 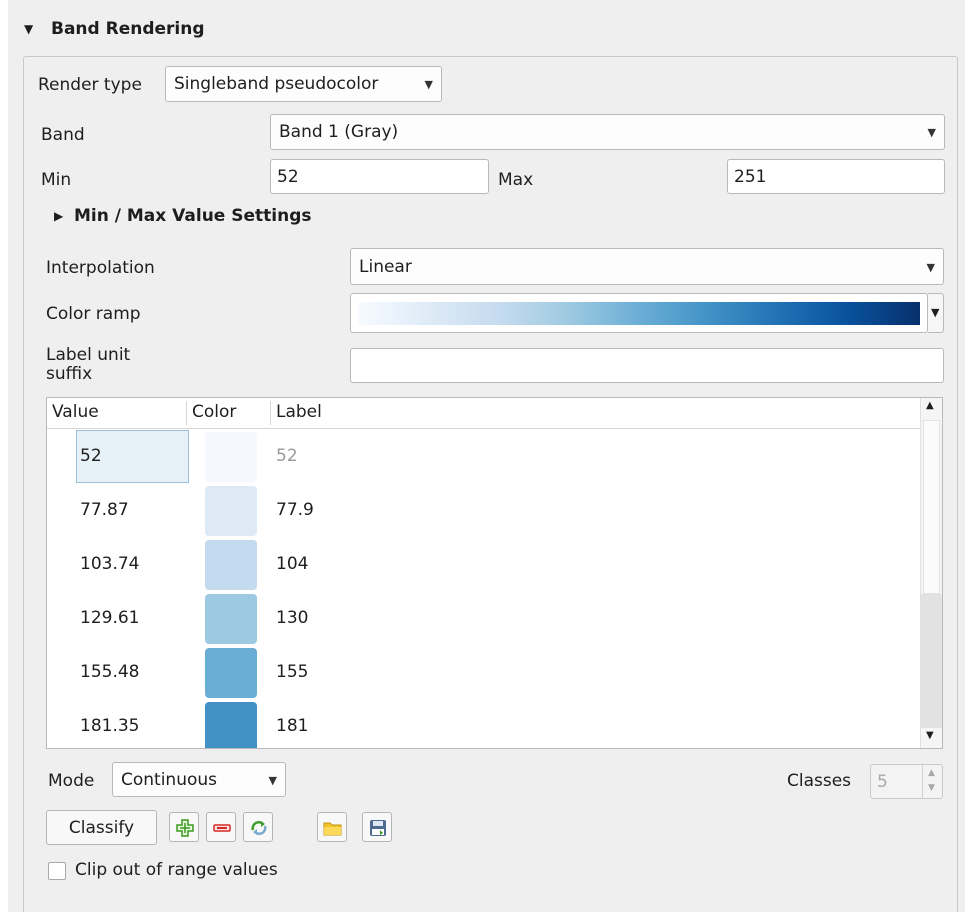 What do you see at coordinates (56, 180) in the screenshot?
I see `min-label: Min` at bounding box center [56, 180].